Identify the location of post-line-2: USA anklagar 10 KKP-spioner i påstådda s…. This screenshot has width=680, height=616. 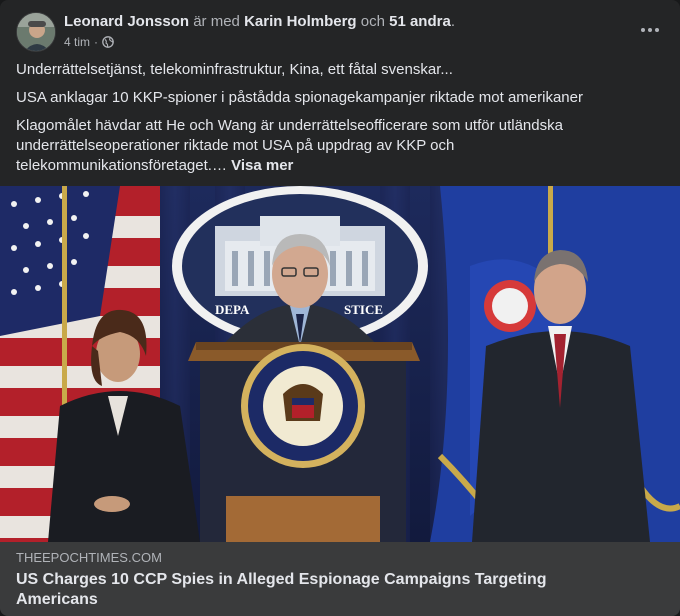
(299, 97).